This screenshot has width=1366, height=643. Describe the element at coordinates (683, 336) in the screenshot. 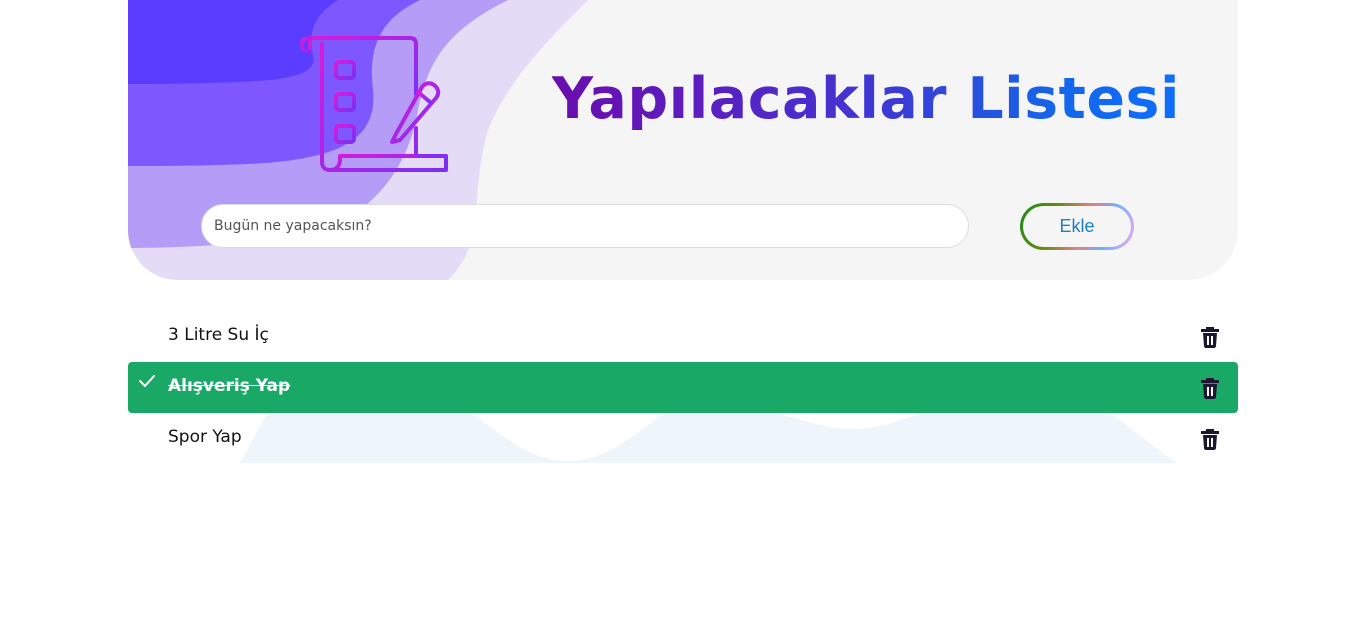

I see `todo-item: 3 Litre Su İç` at that location.